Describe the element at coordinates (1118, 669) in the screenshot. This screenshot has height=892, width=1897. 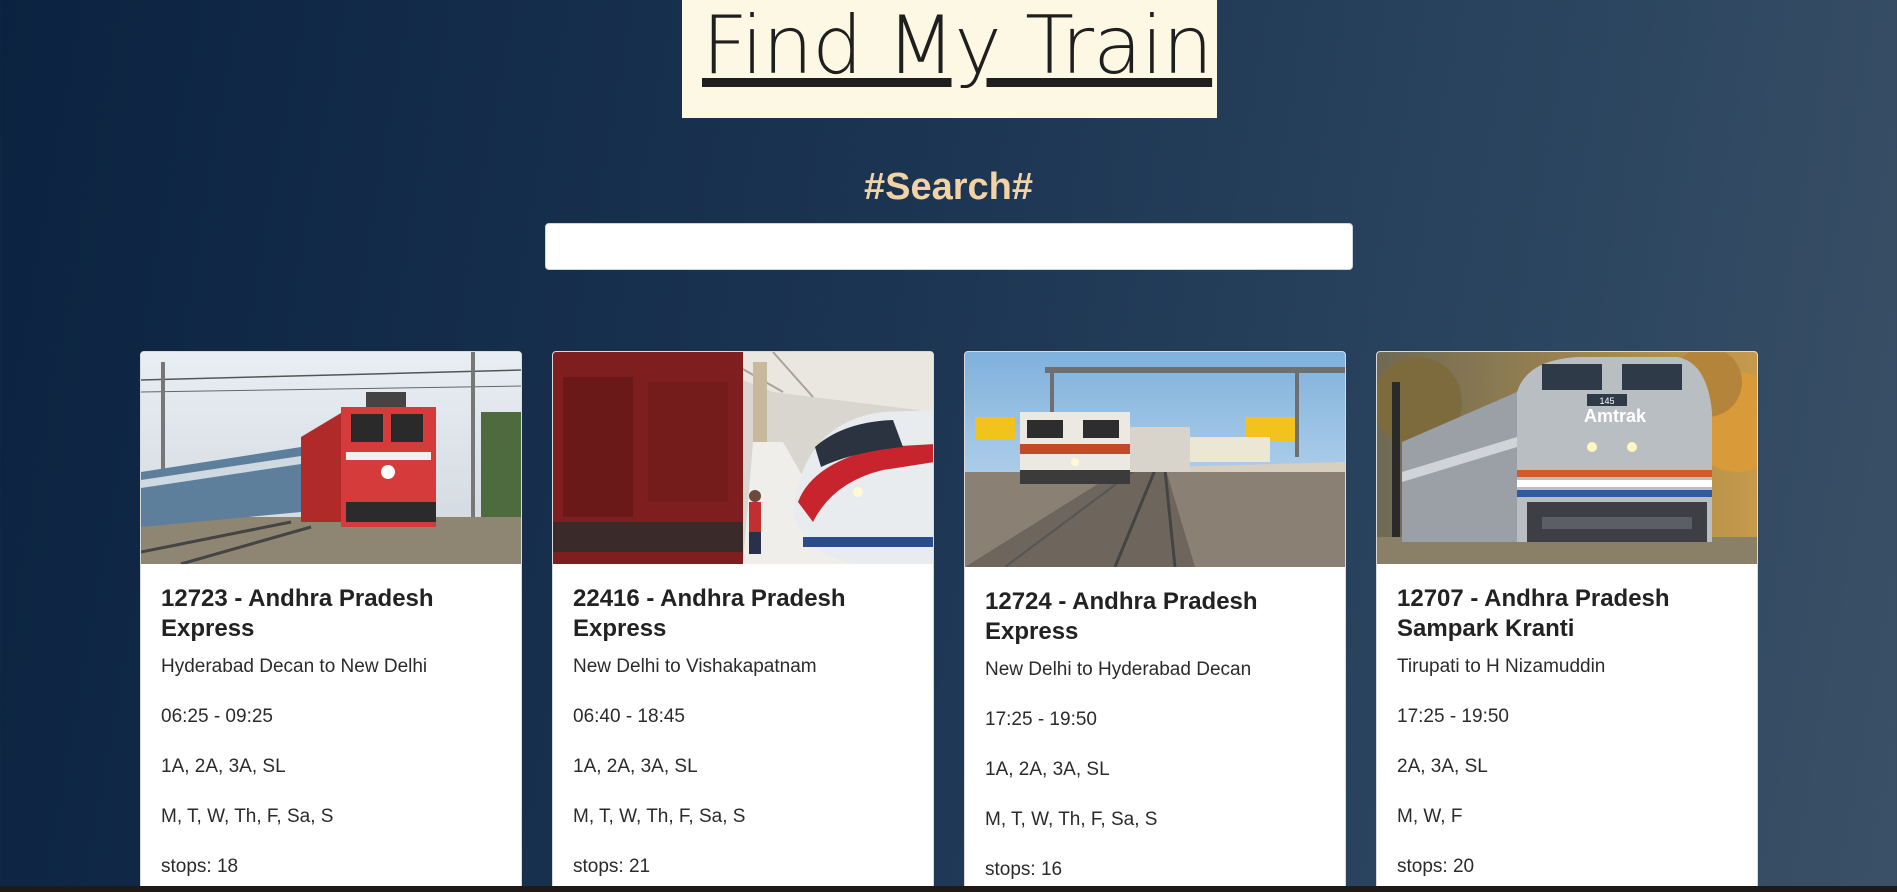
I see `train-route: New Delhi to Hyderabad Decan` at that location.